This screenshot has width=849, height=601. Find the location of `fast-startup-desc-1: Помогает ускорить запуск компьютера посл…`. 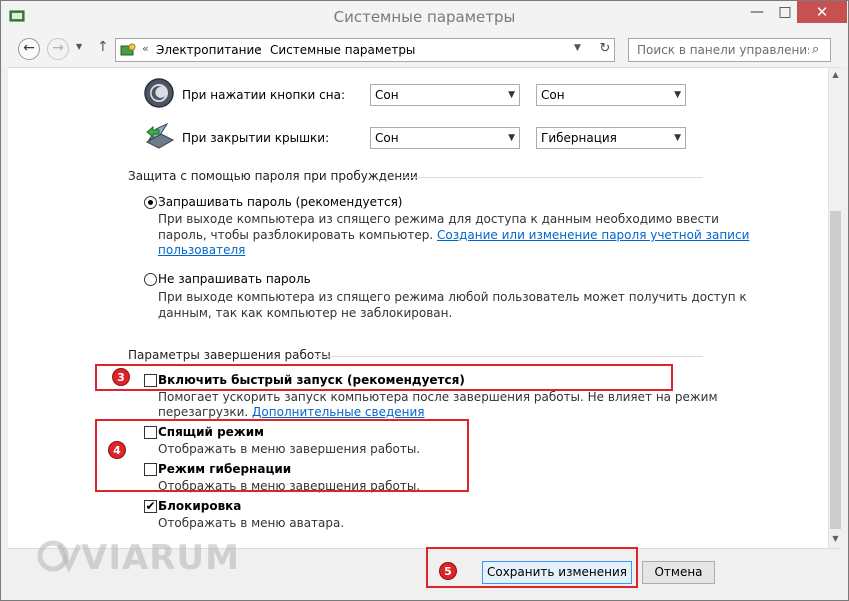

fast-startup-desc-1: Помогает ускорить запуск компьютера посл… is located at coordinates (438, 397).